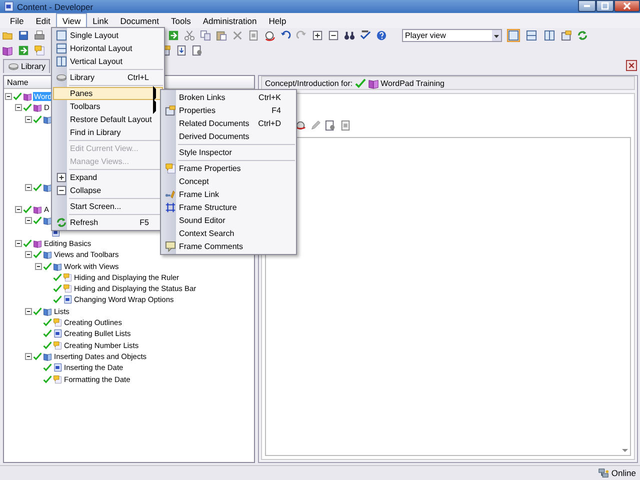  I want to click on window-title: Content - Developer, so click(55, 7).